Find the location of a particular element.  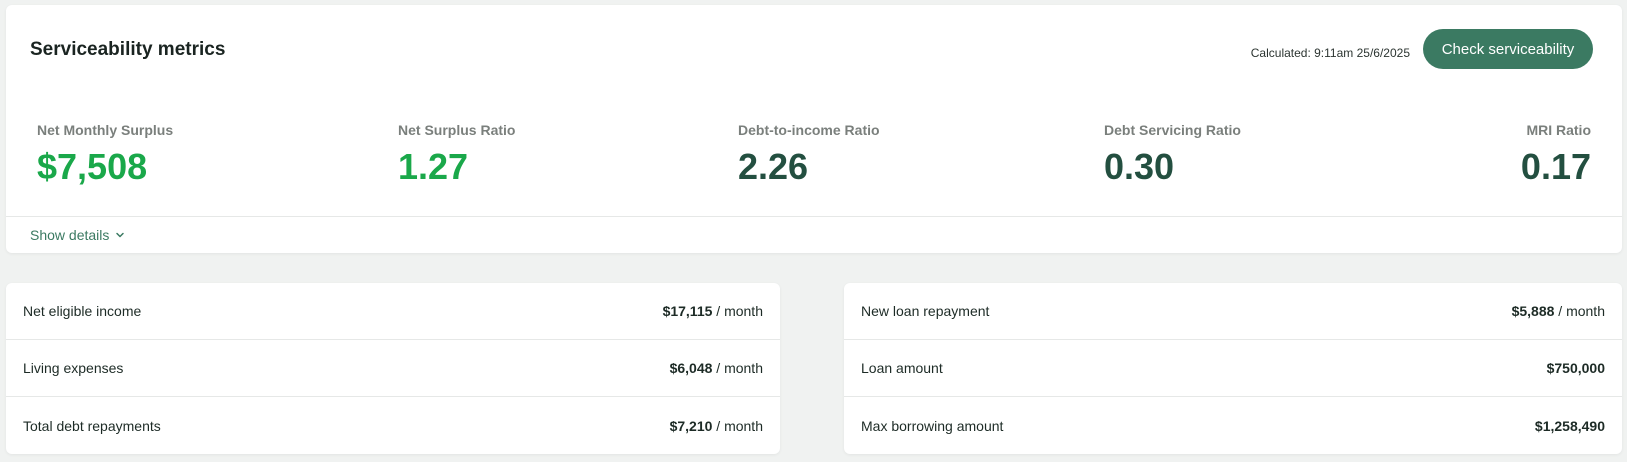

metric-value: 0.30 is located at coordinates (1139, 166).